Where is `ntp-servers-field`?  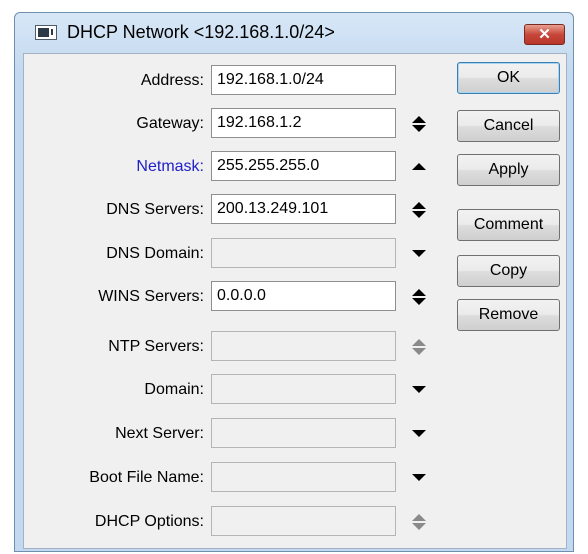 ntp-servers-field is located at coordinates (303, 346).